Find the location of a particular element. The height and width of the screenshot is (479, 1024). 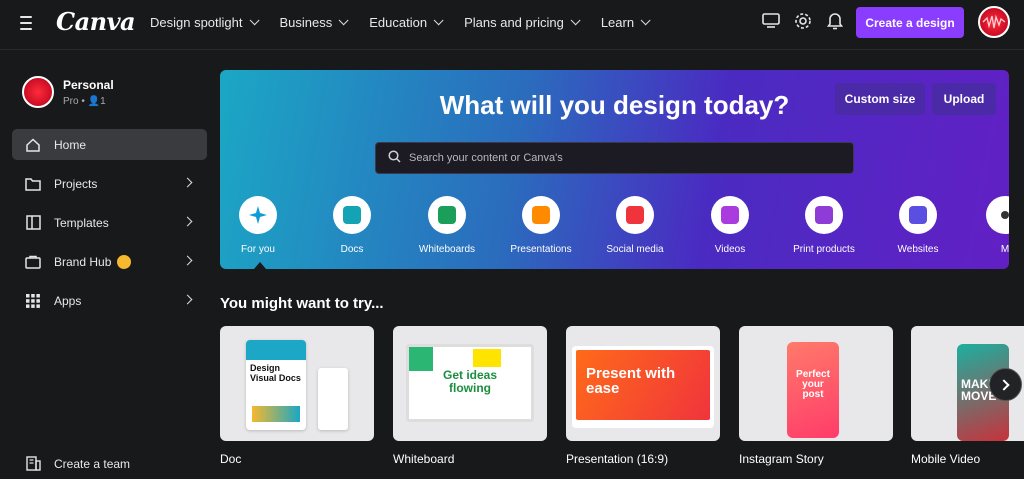

account-avatar is located at coordinates (994, 22).